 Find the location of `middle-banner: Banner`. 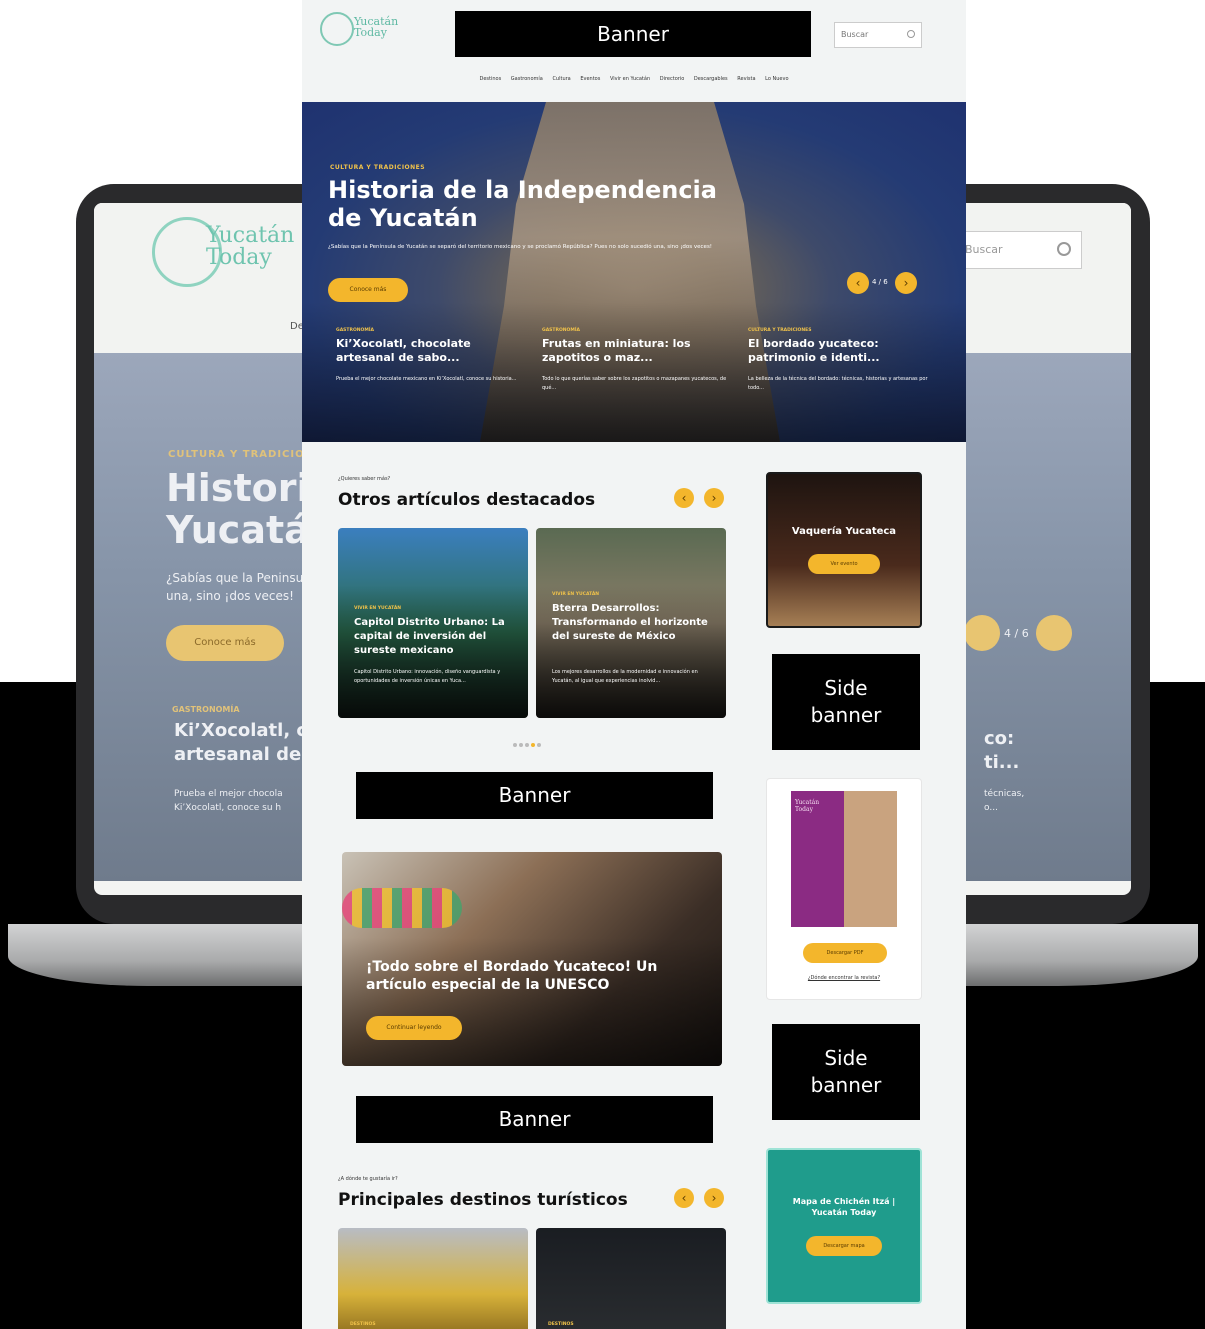

middle-banner: Banner is located at coordinates (534, 795).